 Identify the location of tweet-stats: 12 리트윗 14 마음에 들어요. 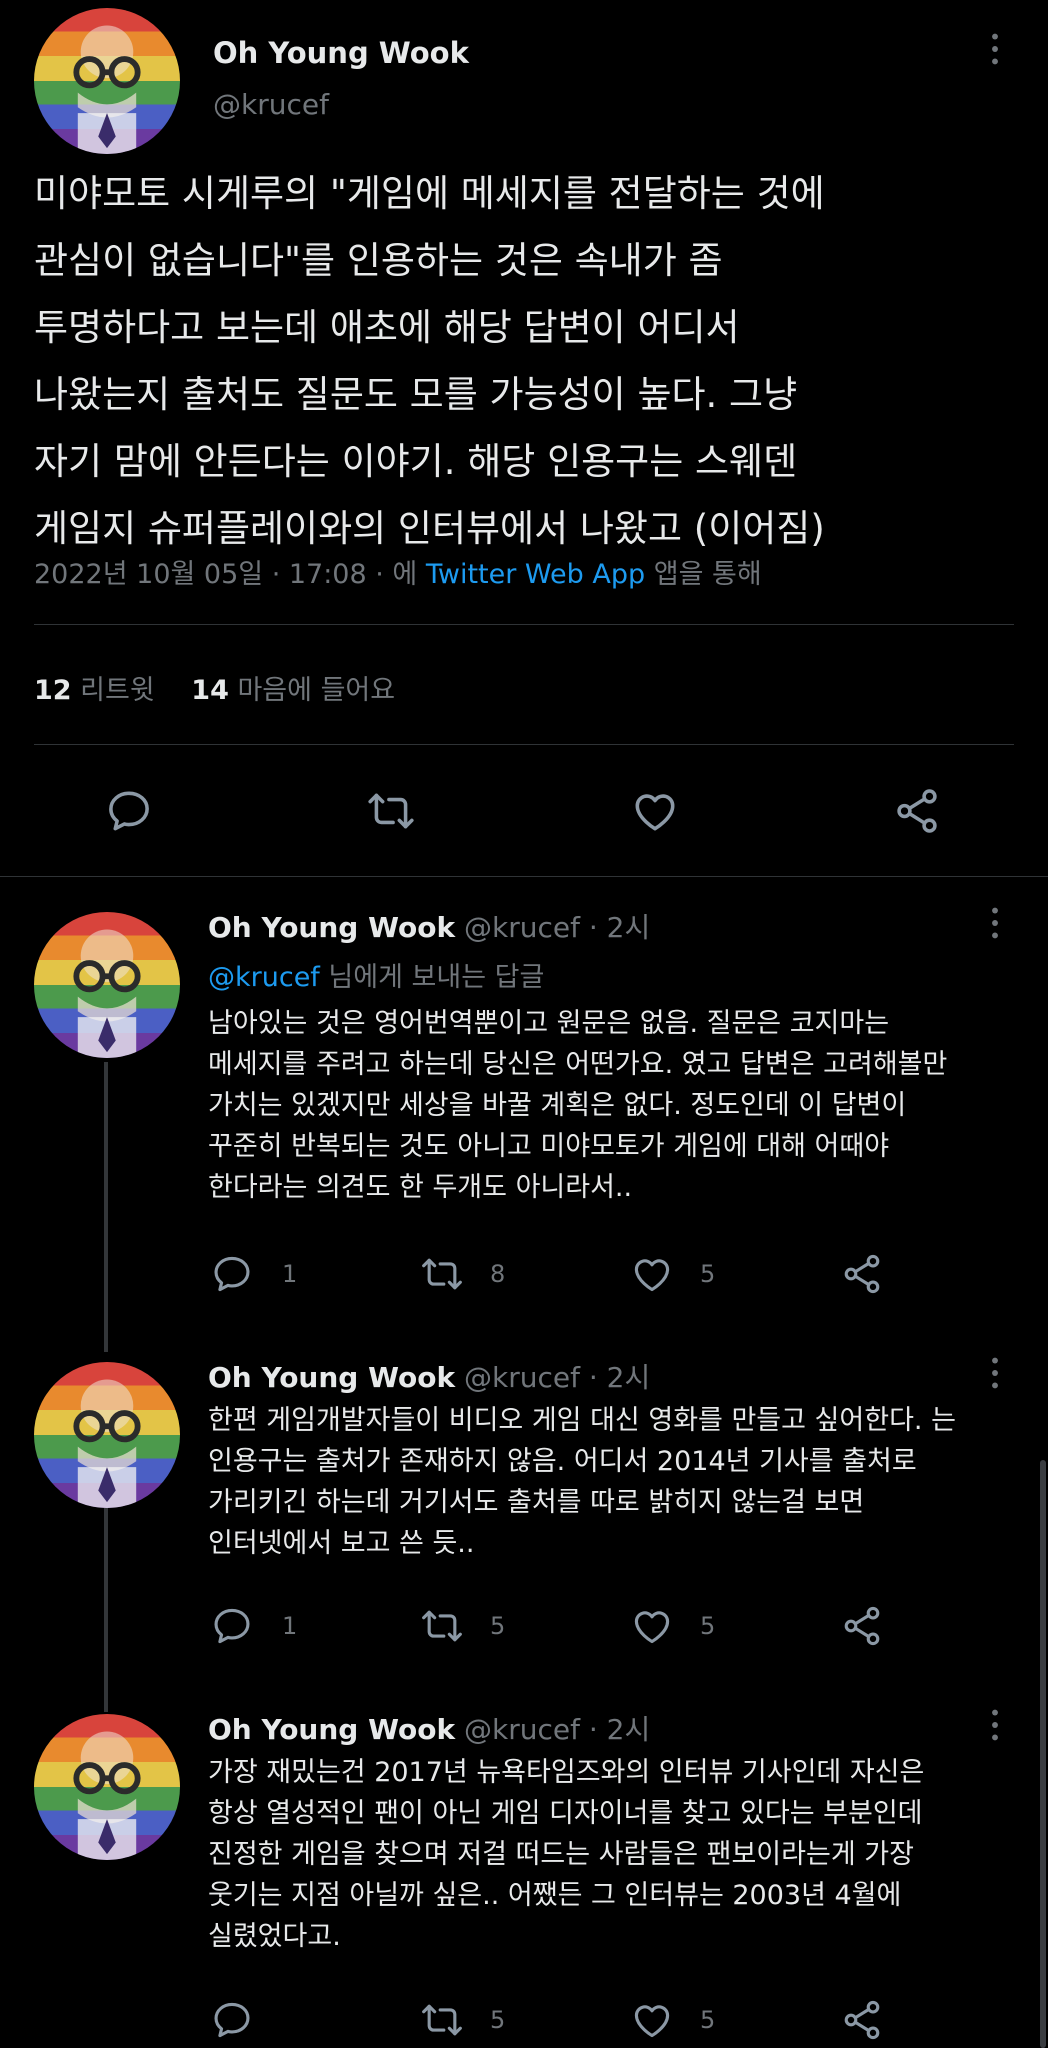
(214, 687).